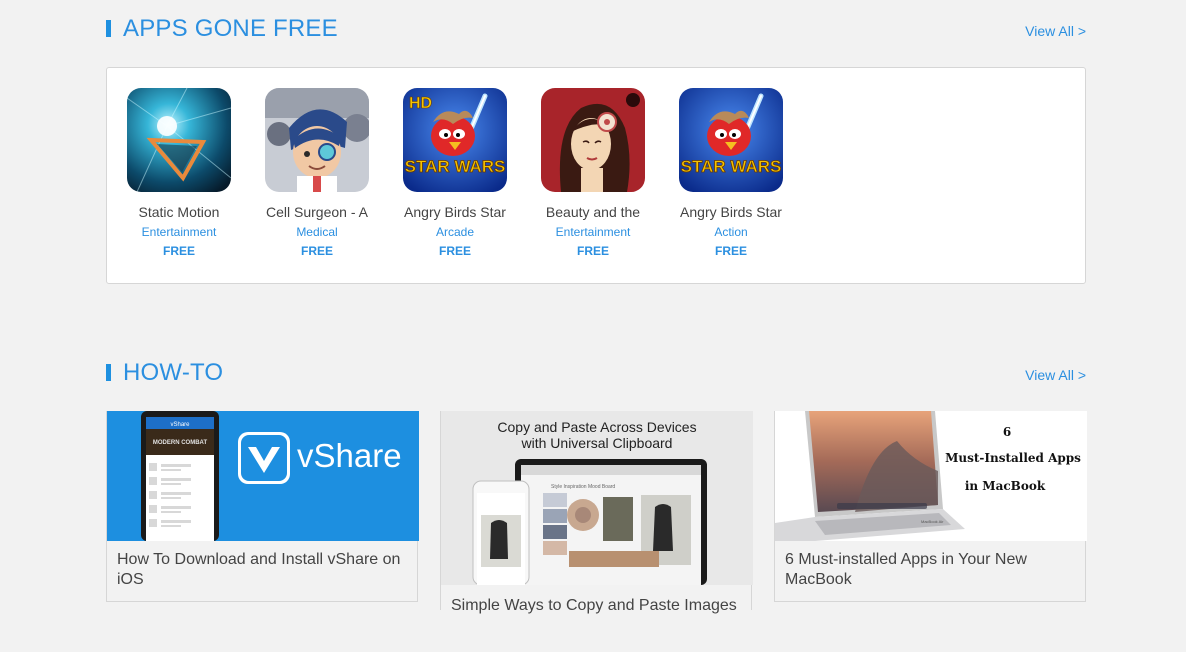 This screenshot has width=1186, height=652. I want to click on app-name: Cell Surgeon - A, so click(317, 212).